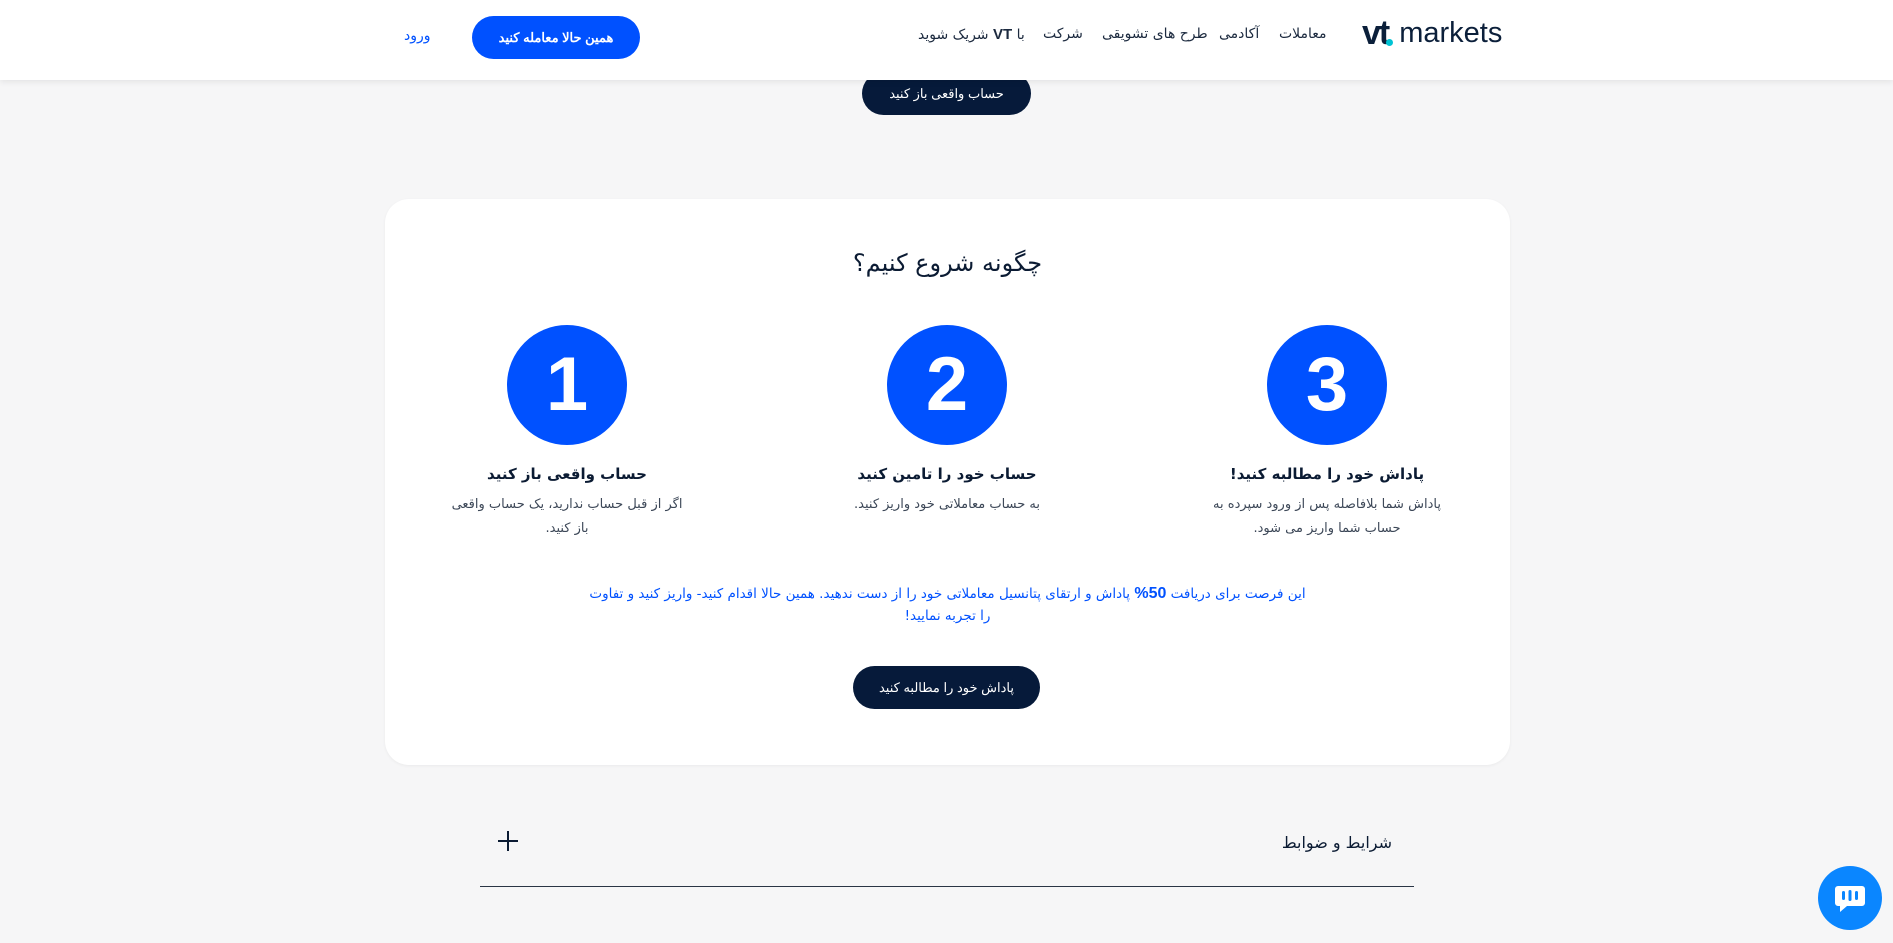 Image resolution: width=1893 pixels, height=943 pixels. I want to click on promo-percent: 50%, so click(1150, 593).